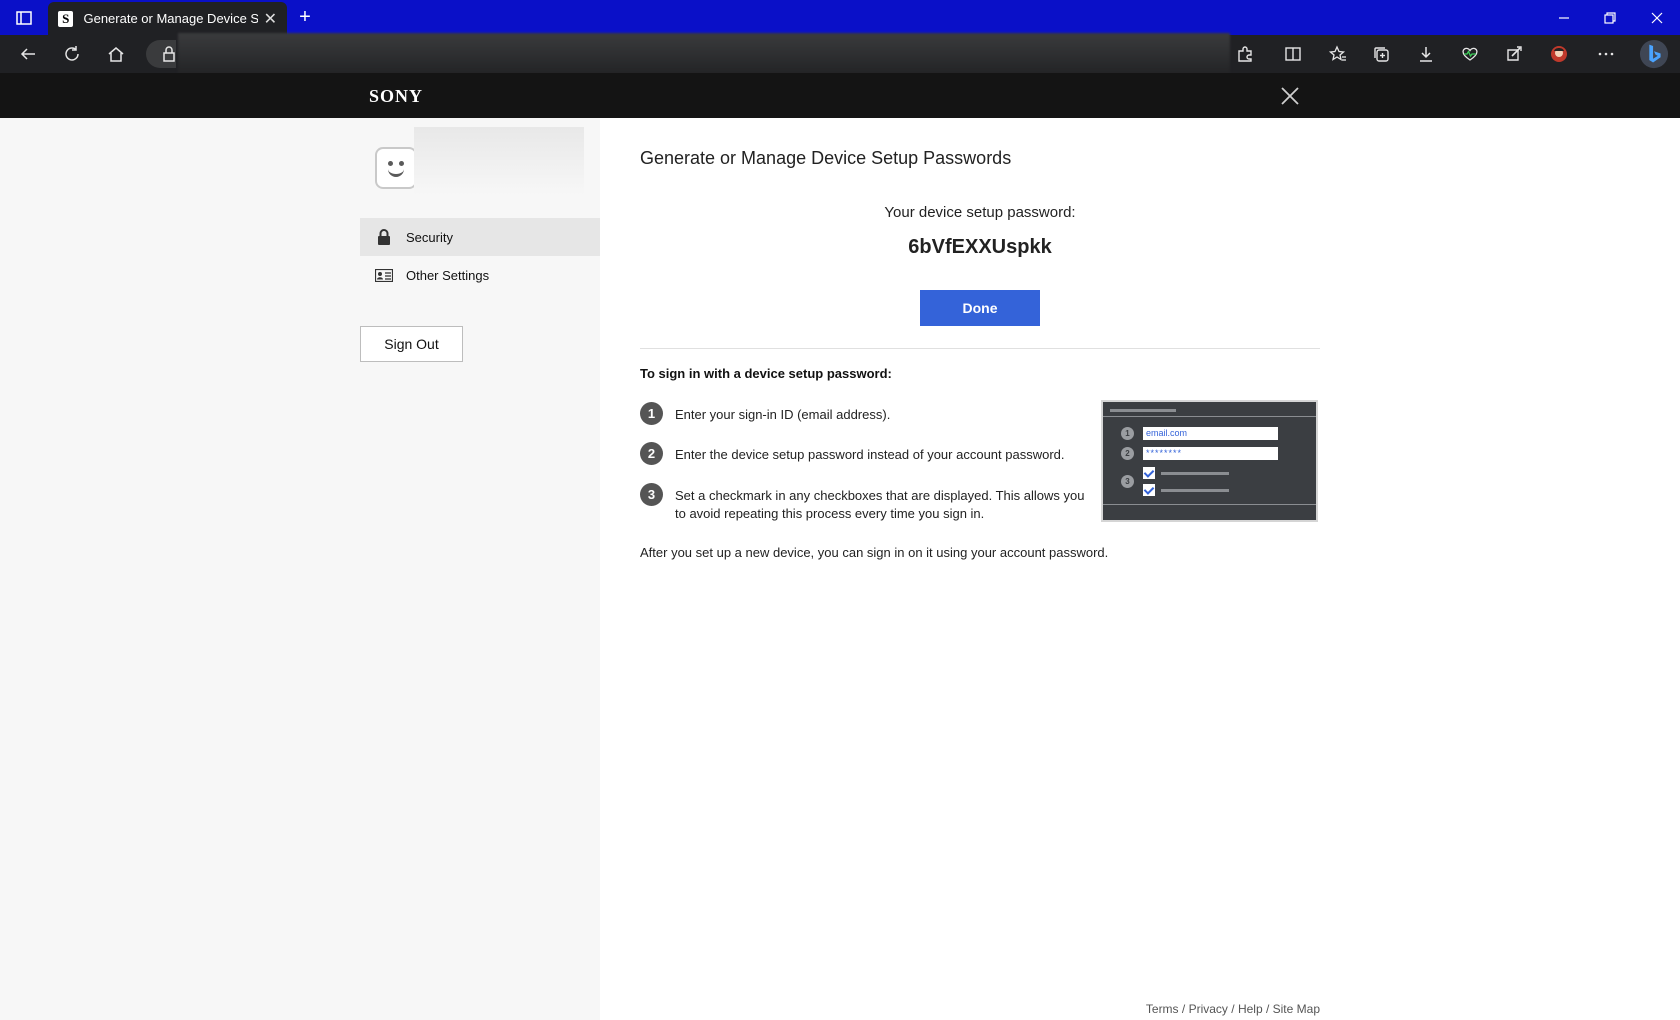 This screenshot has width=1680, height=1020. I want to click on more-icon, so click(1606, 54).